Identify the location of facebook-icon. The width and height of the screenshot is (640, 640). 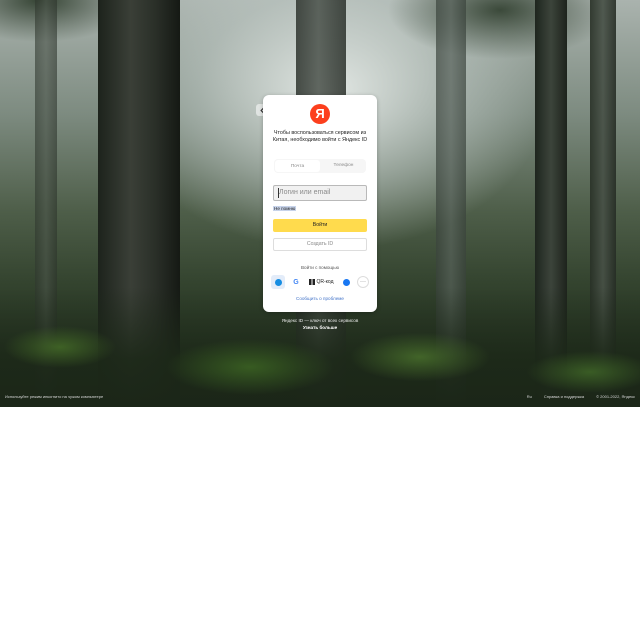
(346, 282).